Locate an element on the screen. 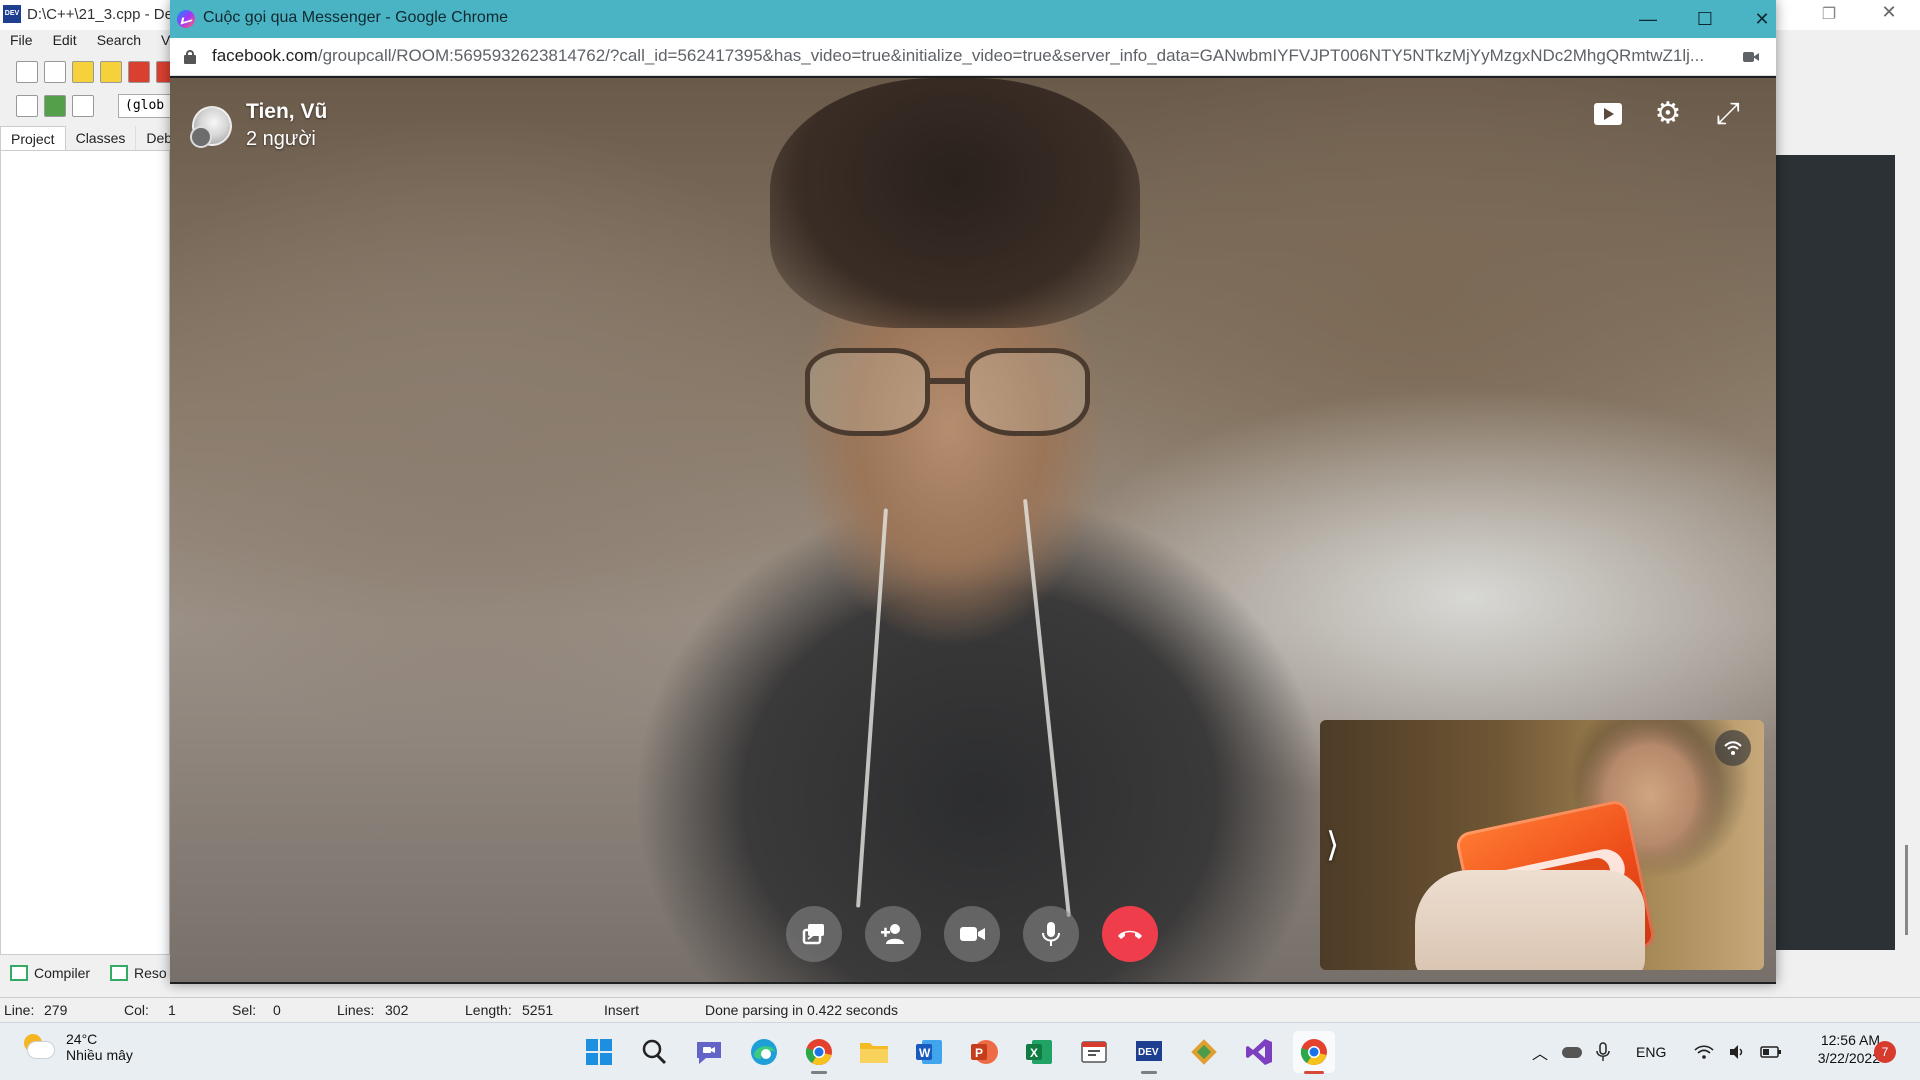  taskbar-search-button is located at coordinates (654, 1052).